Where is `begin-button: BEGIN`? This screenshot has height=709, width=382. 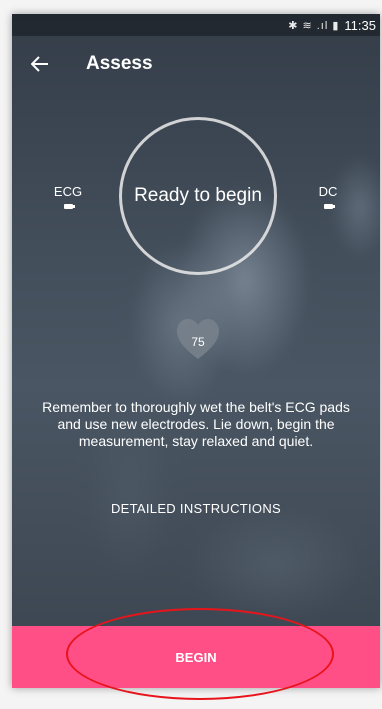 begin-button: BEGIN is located at coordinates (196, 657).